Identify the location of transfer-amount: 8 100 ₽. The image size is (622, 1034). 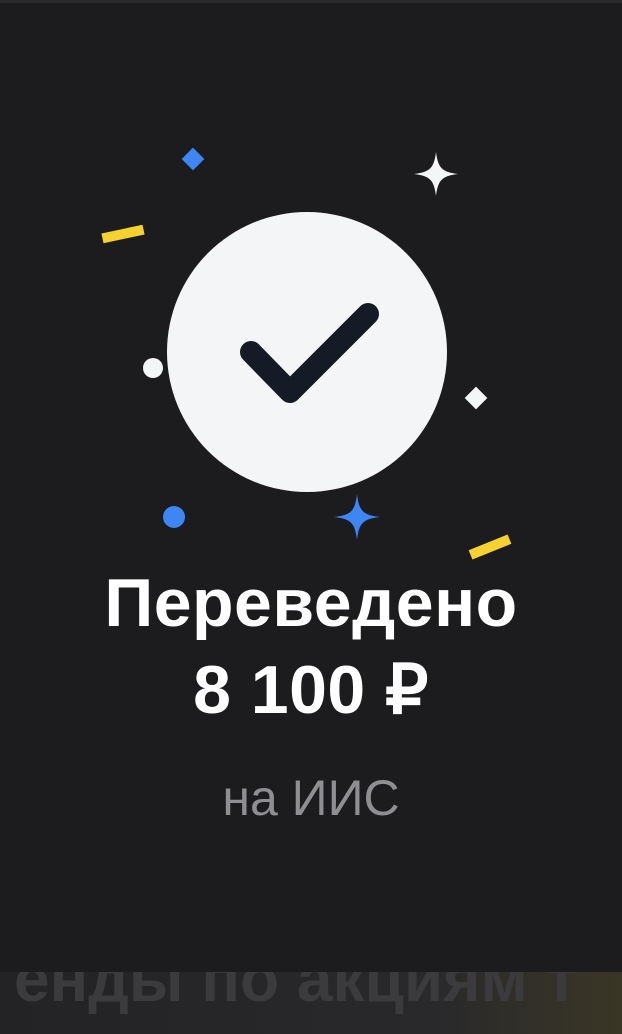
(311, 690).